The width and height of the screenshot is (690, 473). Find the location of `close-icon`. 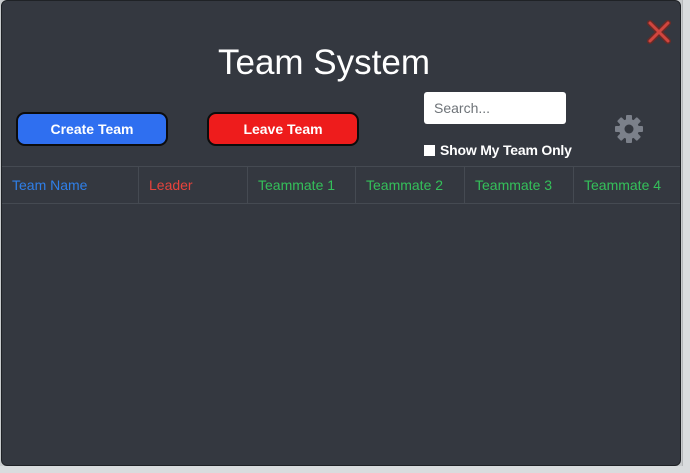

close-icon is located at coordinates (659, 32).